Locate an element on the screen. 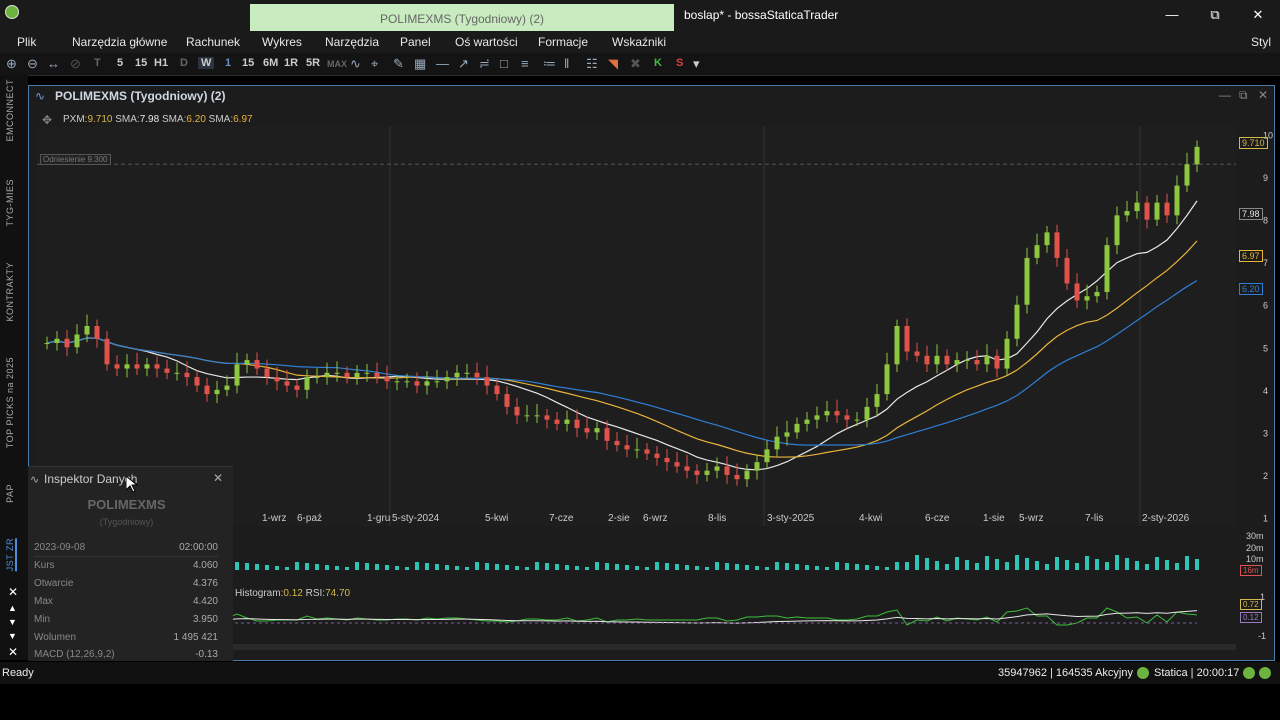 The width and height of the screenshot is (1280, 720). trendline-icon: ↗ is located at coordinates (463, 64).